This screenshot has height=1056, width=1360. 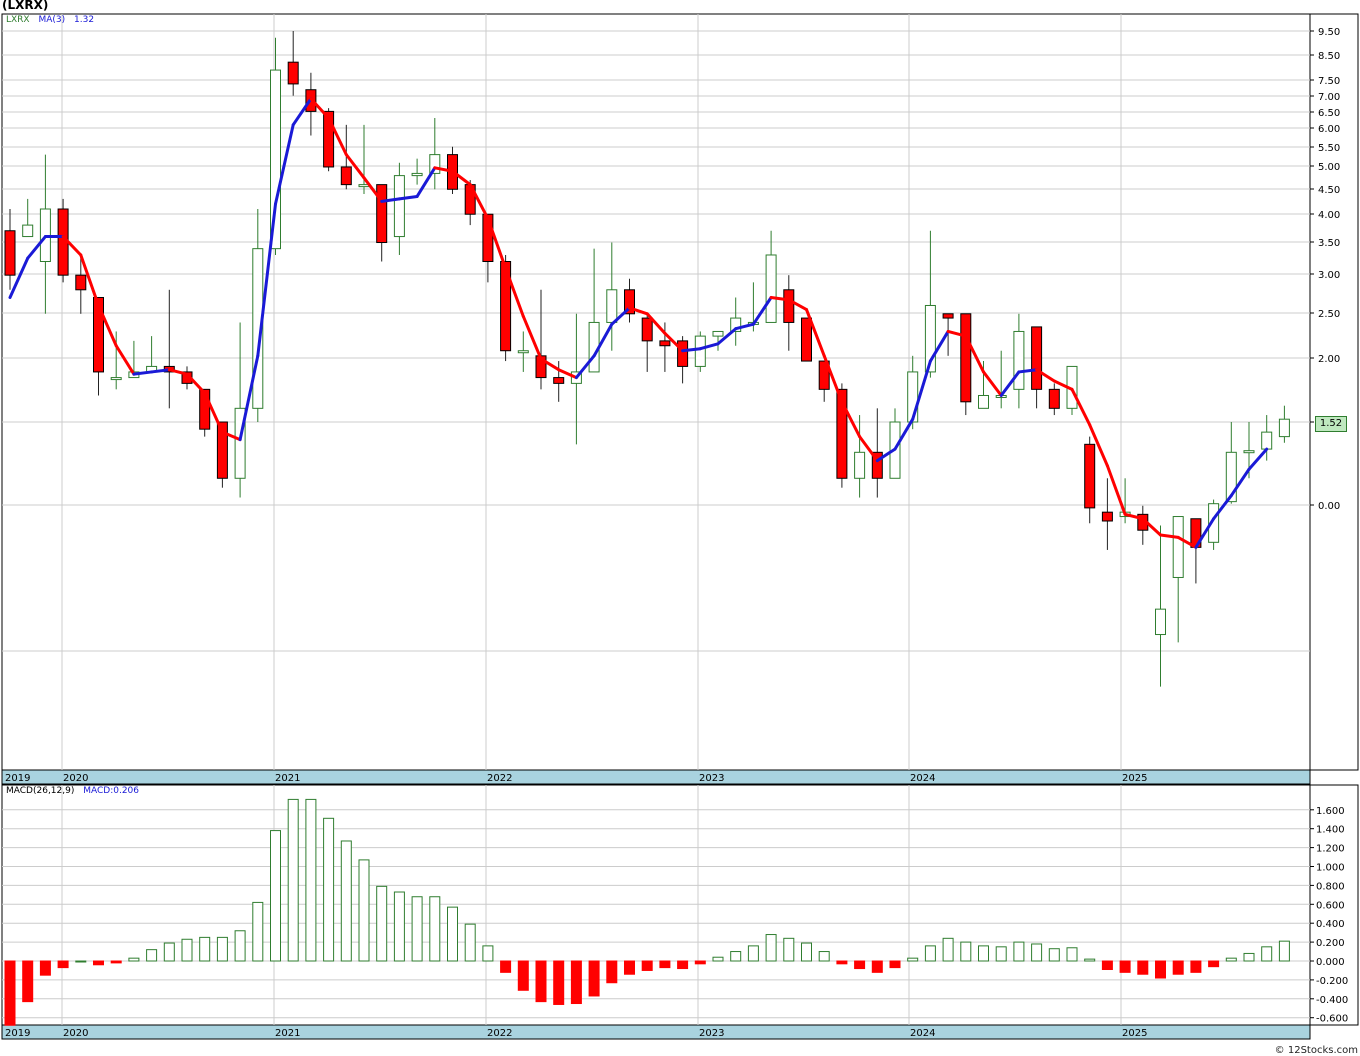 I want to click on macd-tick-label: 1.200, so click(x=1330, y=849).